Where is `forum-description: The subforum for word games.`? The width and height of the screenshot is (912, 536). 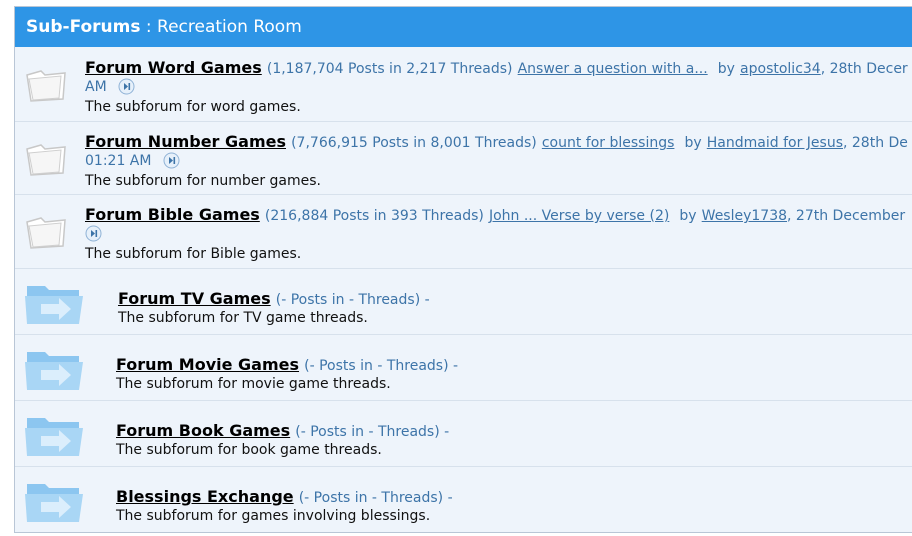 forum-description: The subforum for word games. is located at coordinates (193, 107).